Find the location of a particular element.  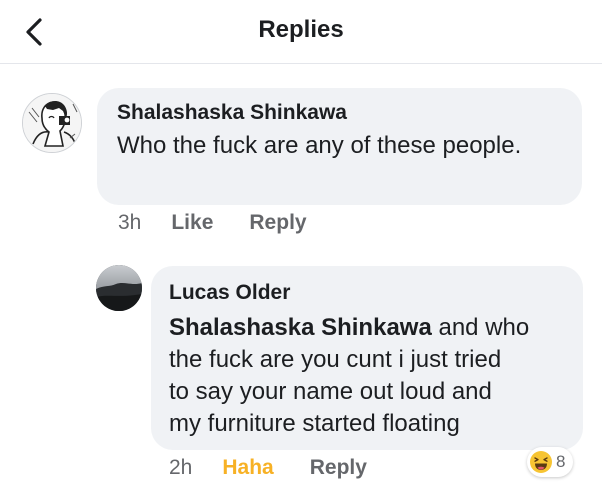

comment-text-fragment: and who is located at coordinates (480, 327).